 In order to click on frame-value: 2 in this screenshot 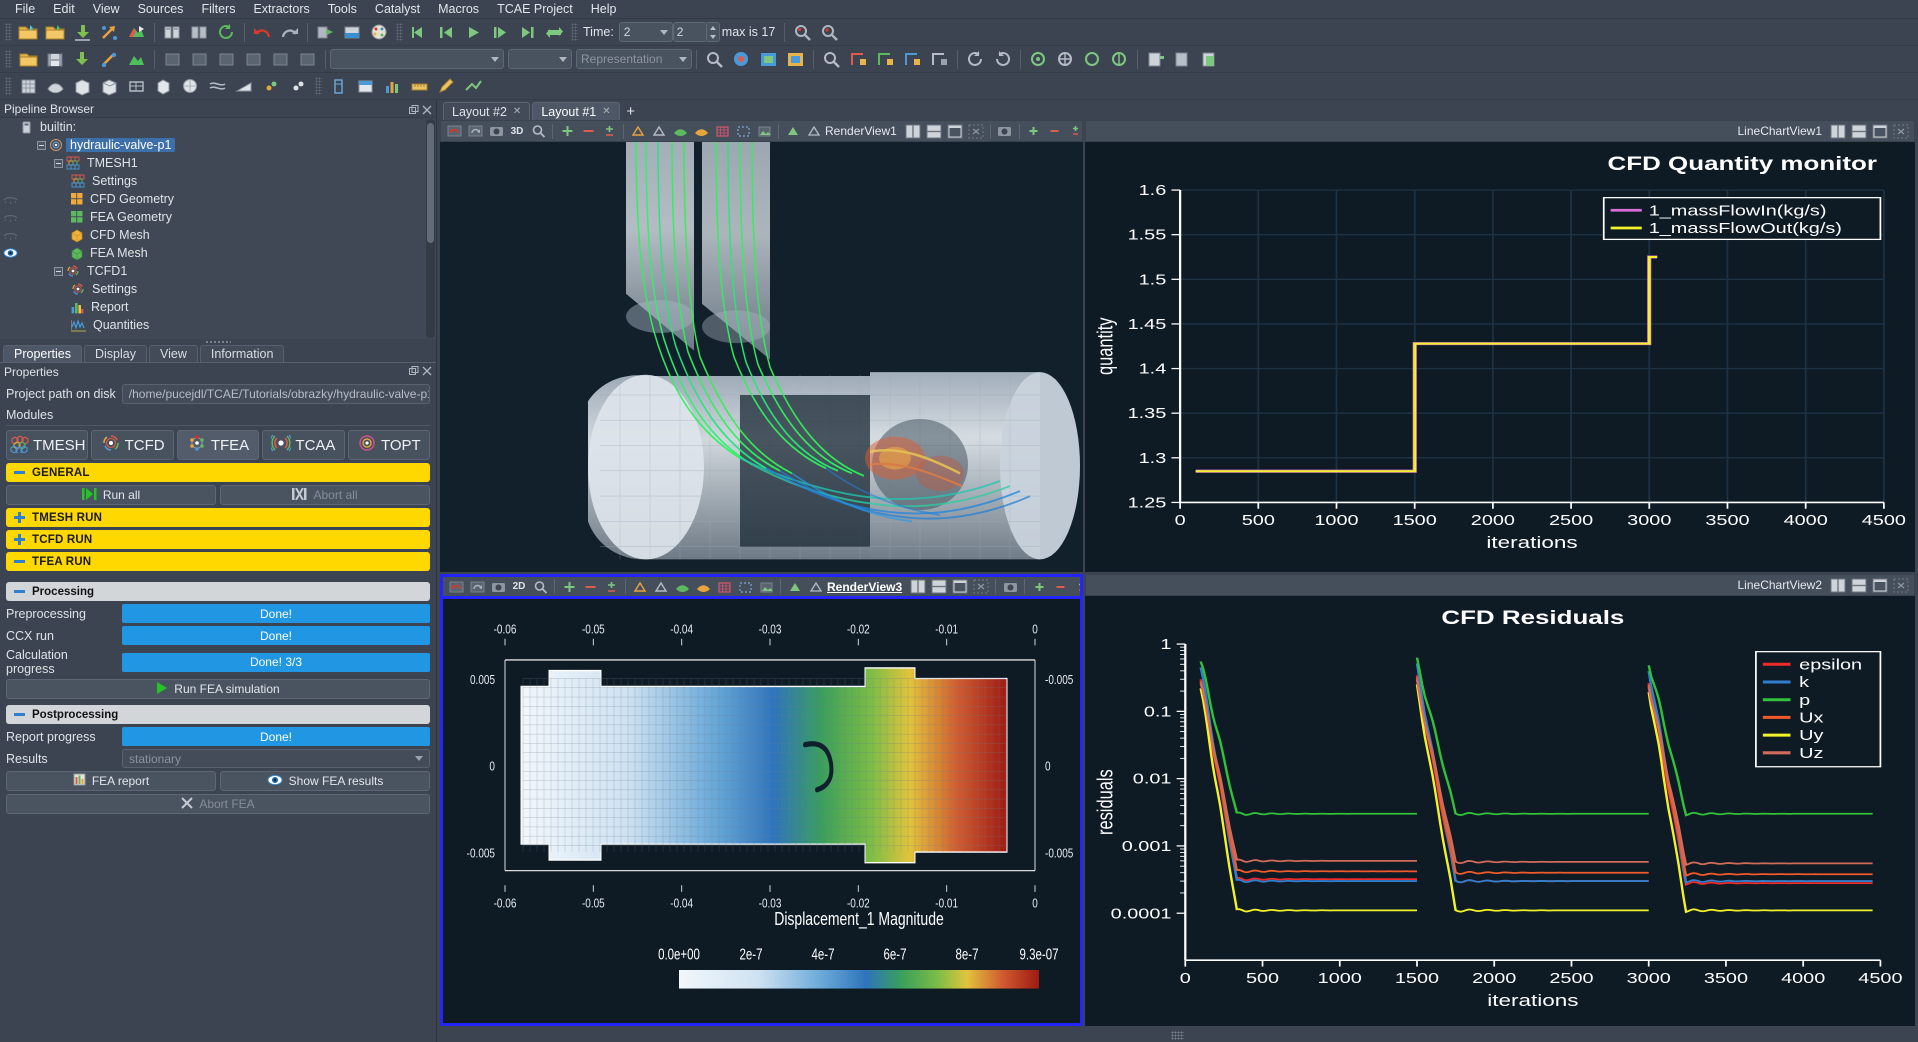, I will do `click(689, 32)`.